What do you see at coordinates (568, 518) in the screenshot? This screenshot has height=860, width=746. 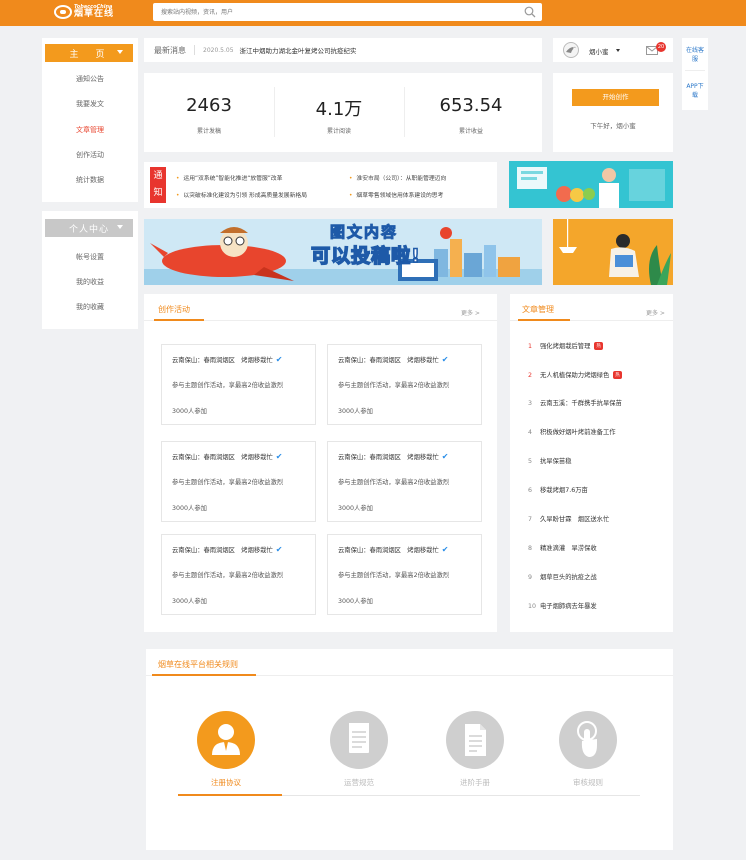 I see `article-item: 7 久旱盼甘霖 烟区送水忙` at bounding box center [568, 518].